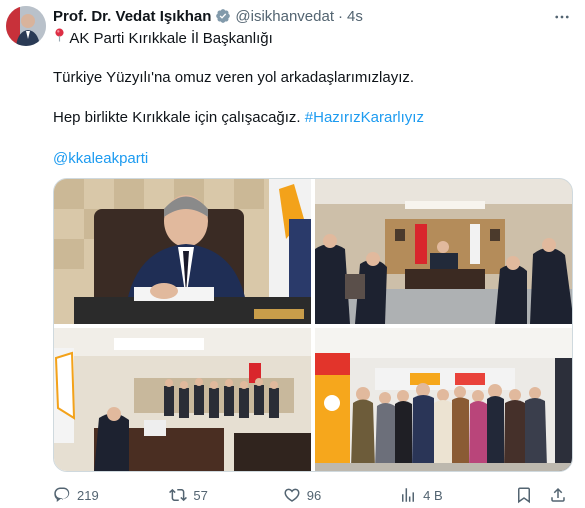 The height and width of the screenshot is (508, 585). I want to click on reply-icon, so click(62, 495).